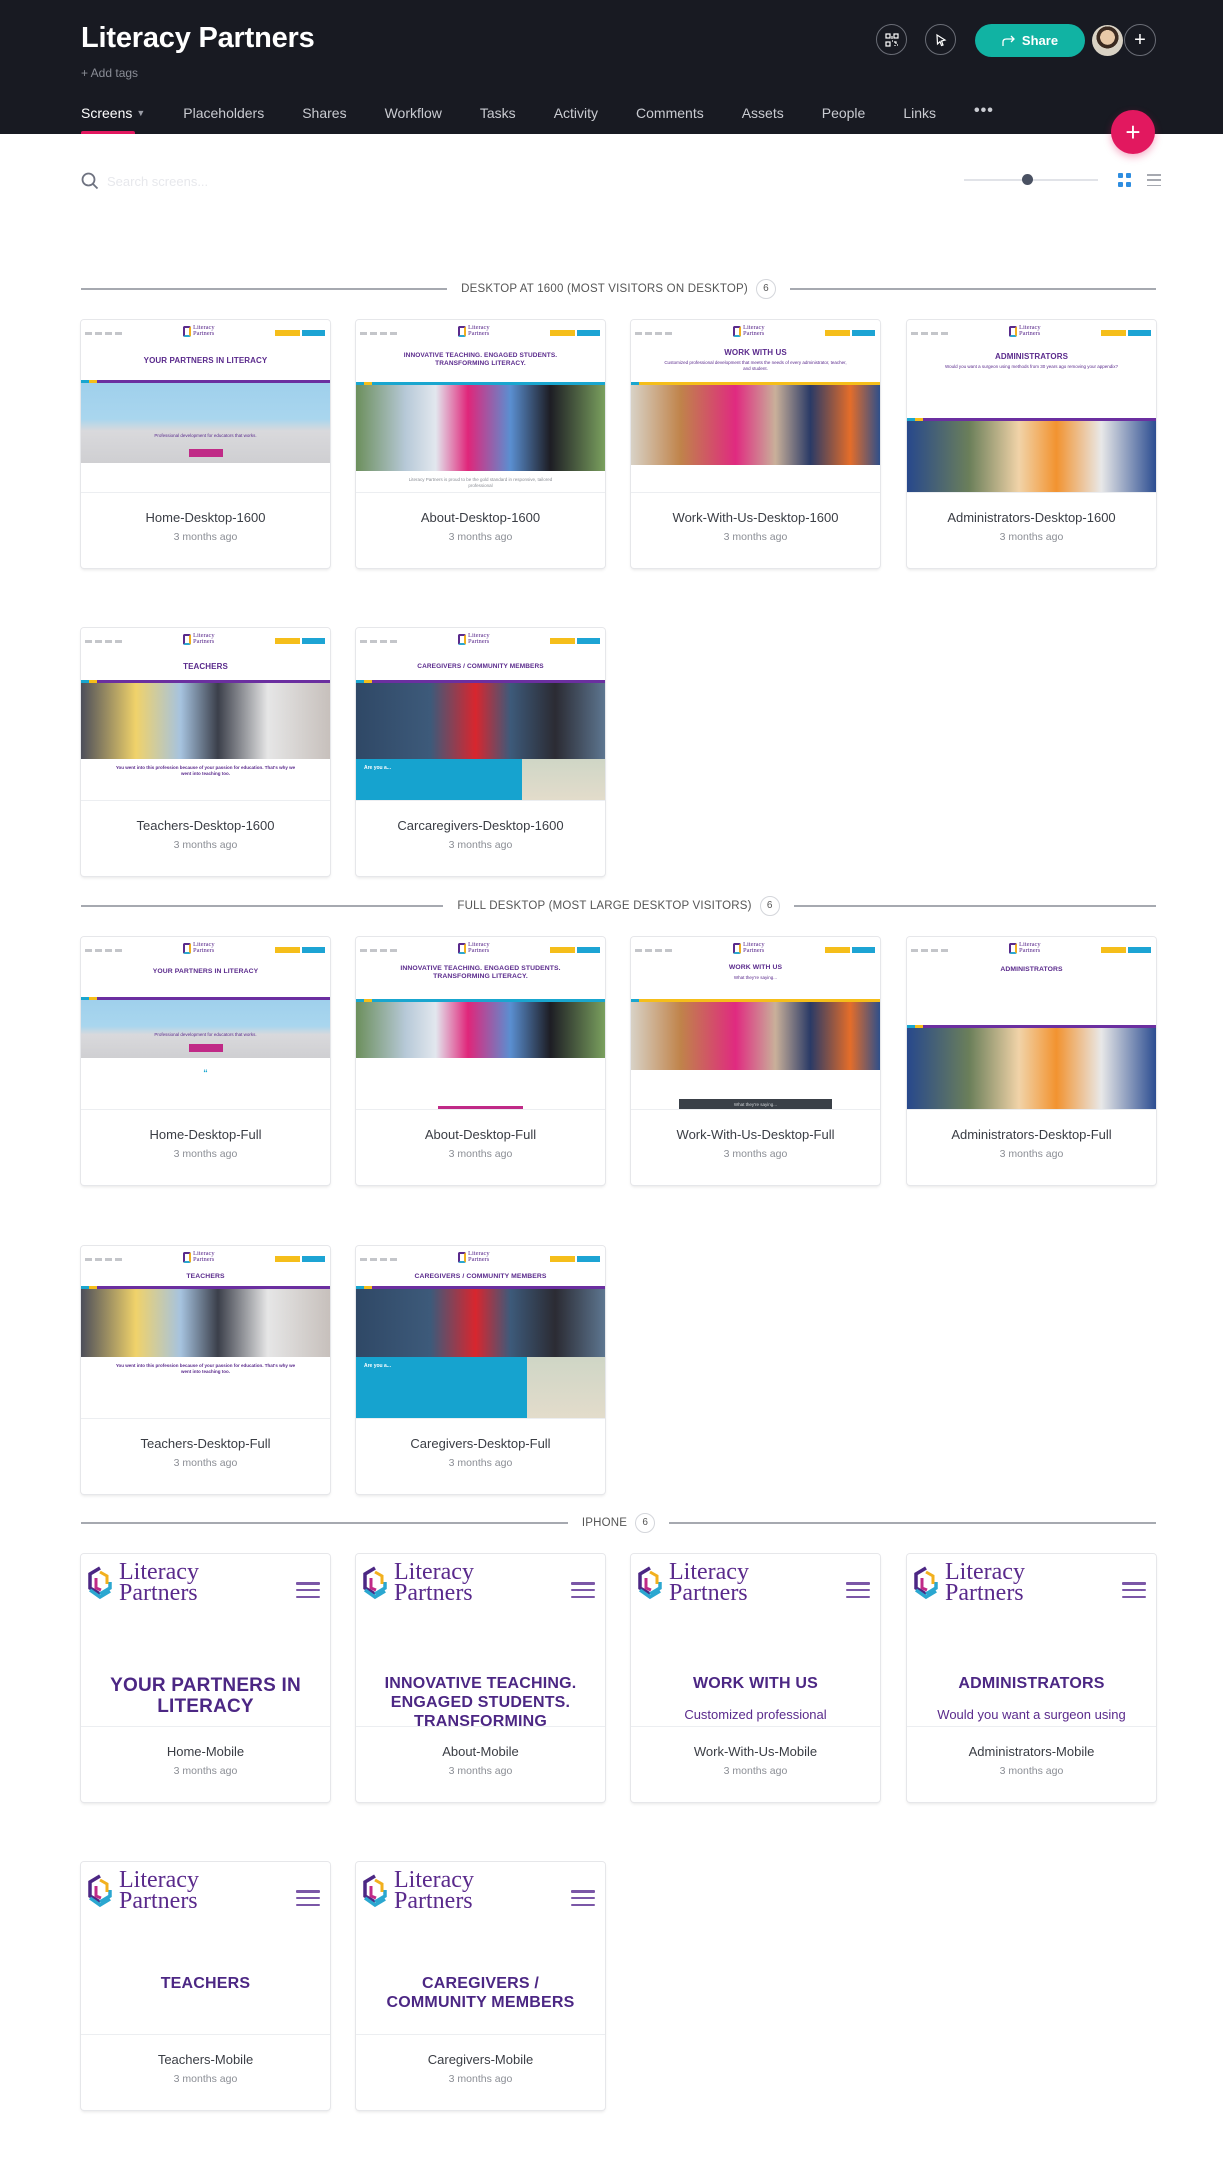 Image resolution: width=1223 pixels, height=2162 pixels. Describe the element at coordinates (619, 1523) in the screenshot. I see `section-header-iphone: IPHONE 6` at that location.